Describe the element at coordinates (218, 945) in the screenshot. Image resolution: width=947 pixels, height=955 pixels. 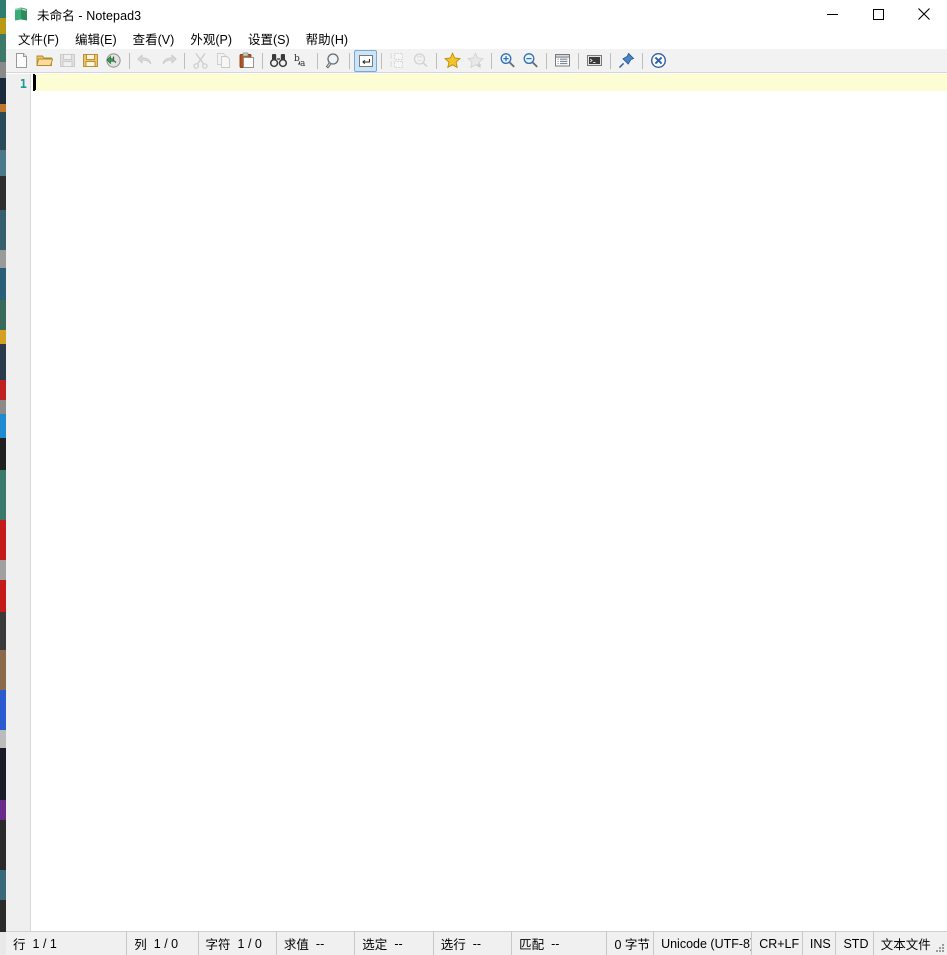
I see `status-chars-label: 字符` at that location.